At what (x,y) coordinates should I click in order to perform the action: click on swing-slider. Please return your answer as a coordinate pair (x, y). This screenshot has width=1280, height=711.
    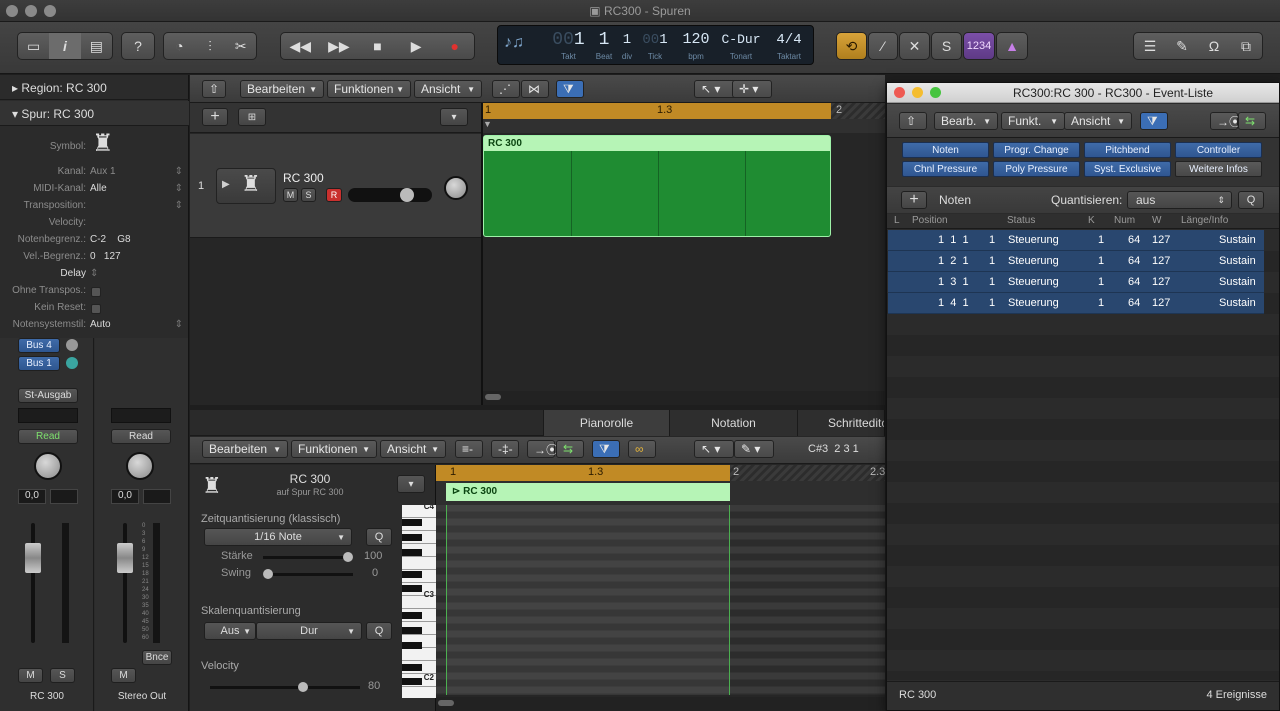
    Looking at the image, I should click on (308, 574).